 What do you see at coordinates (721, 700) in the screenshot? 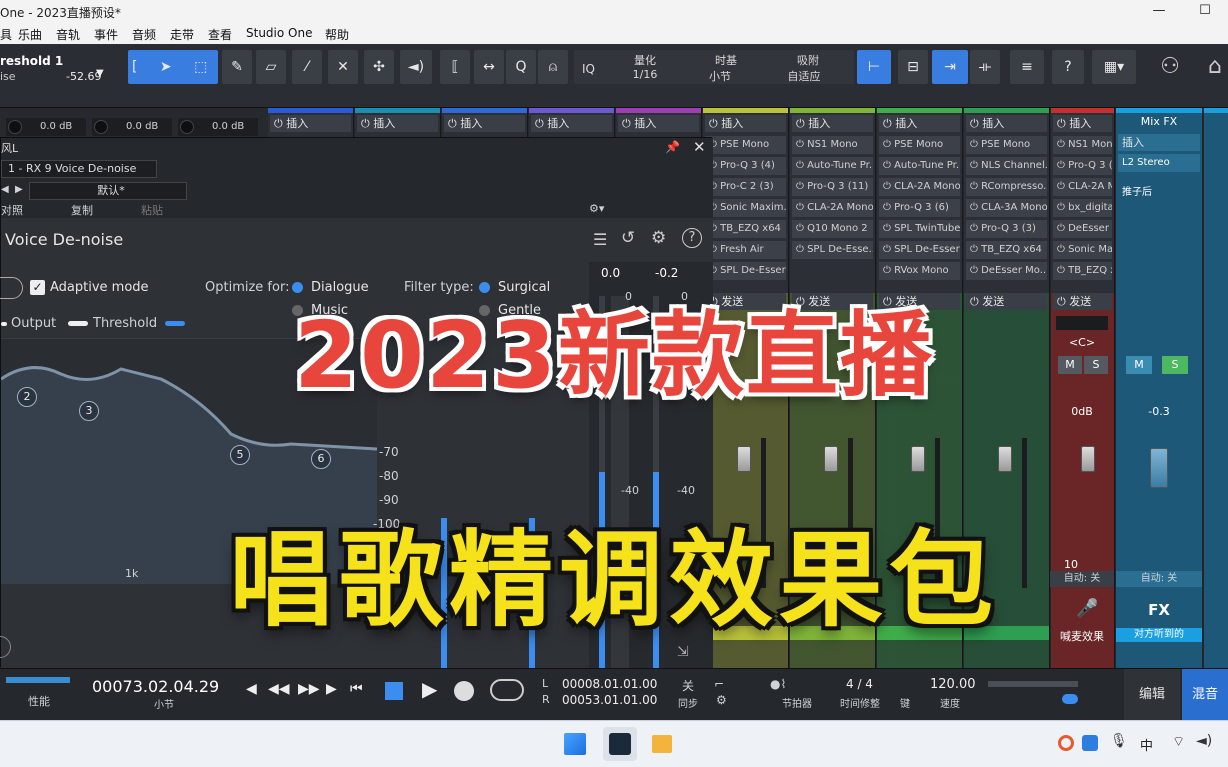
I see `settings-small-icon: ⚙` at bounding box center [721, 700].